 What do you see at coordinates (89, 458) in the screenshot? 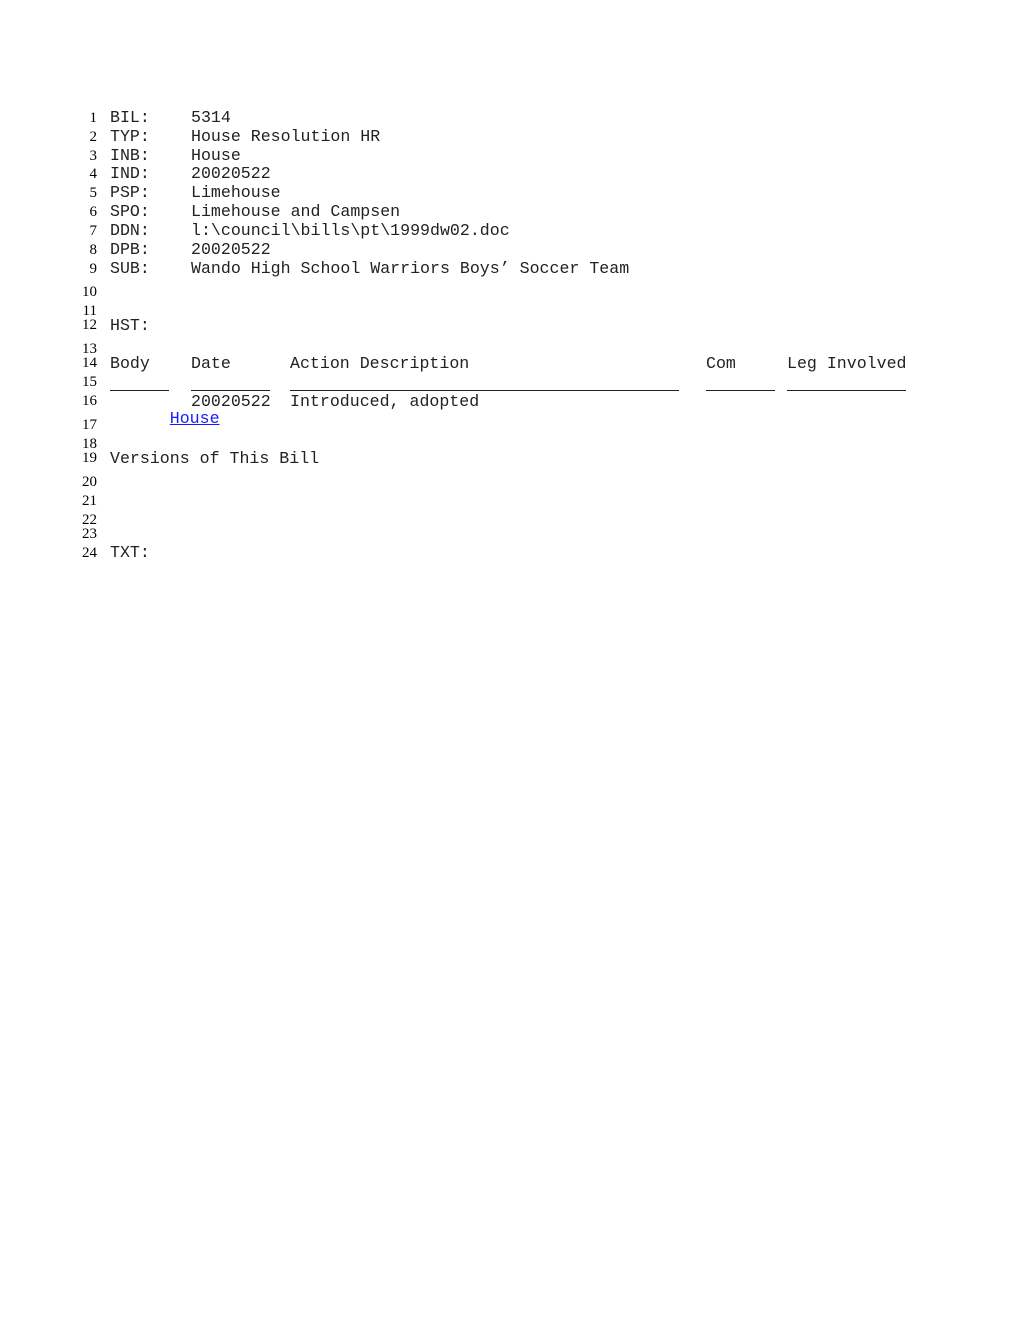
I see `line-number: 19` at bounding box center [89, 458].